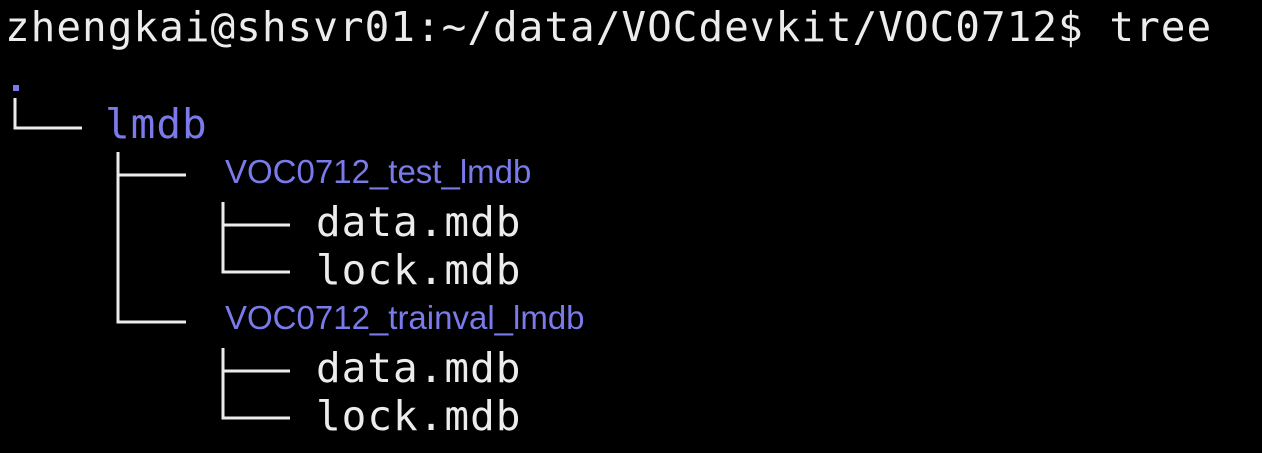 This screenshot has width=1262, height=453. Describe the element at coordinates (405, 317) in the screenshot. I see `dir-trainval-lmdb: VOC0712_trainval_lmdb` at that location.